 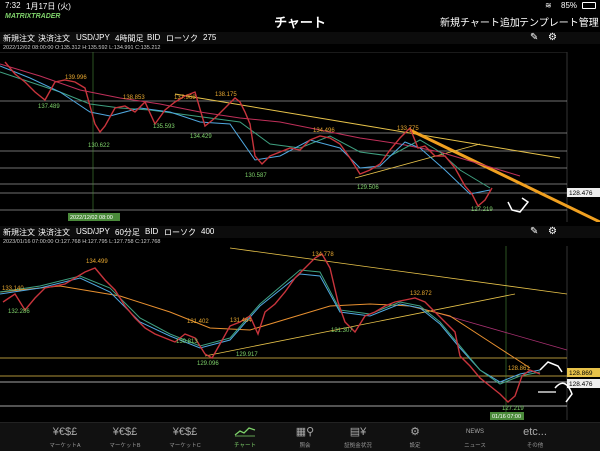 What do you see at coordinates (368, 188) in the screenshot?
I see `top-label-11: 129.506` at bounding box center [368, 188].